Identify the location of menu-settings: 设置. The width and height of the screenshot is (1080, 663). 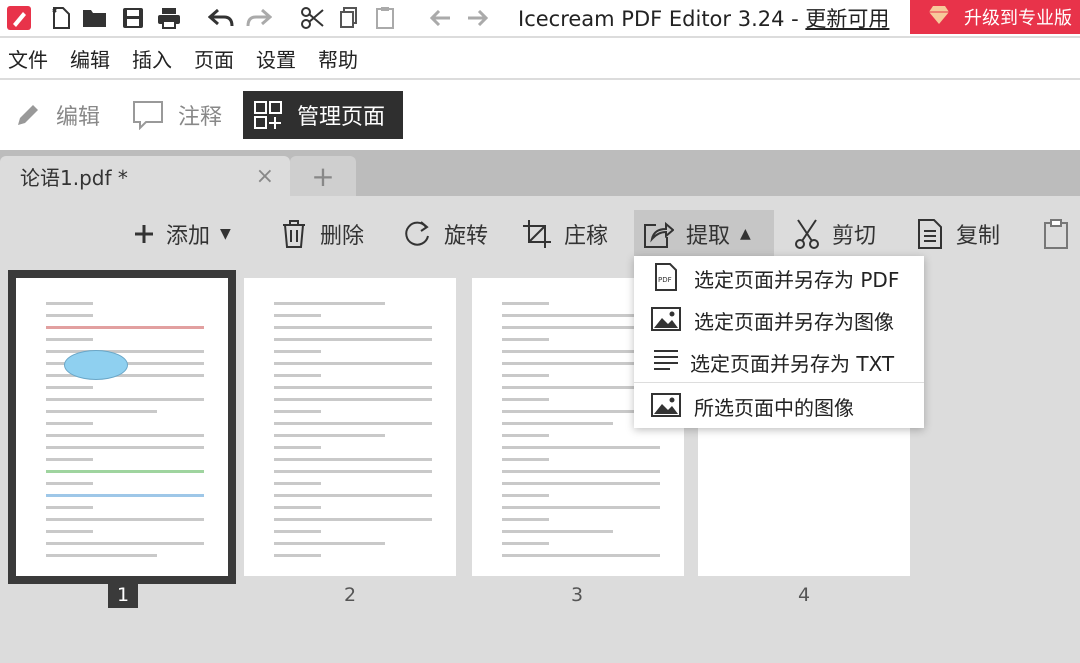
(276, 58).